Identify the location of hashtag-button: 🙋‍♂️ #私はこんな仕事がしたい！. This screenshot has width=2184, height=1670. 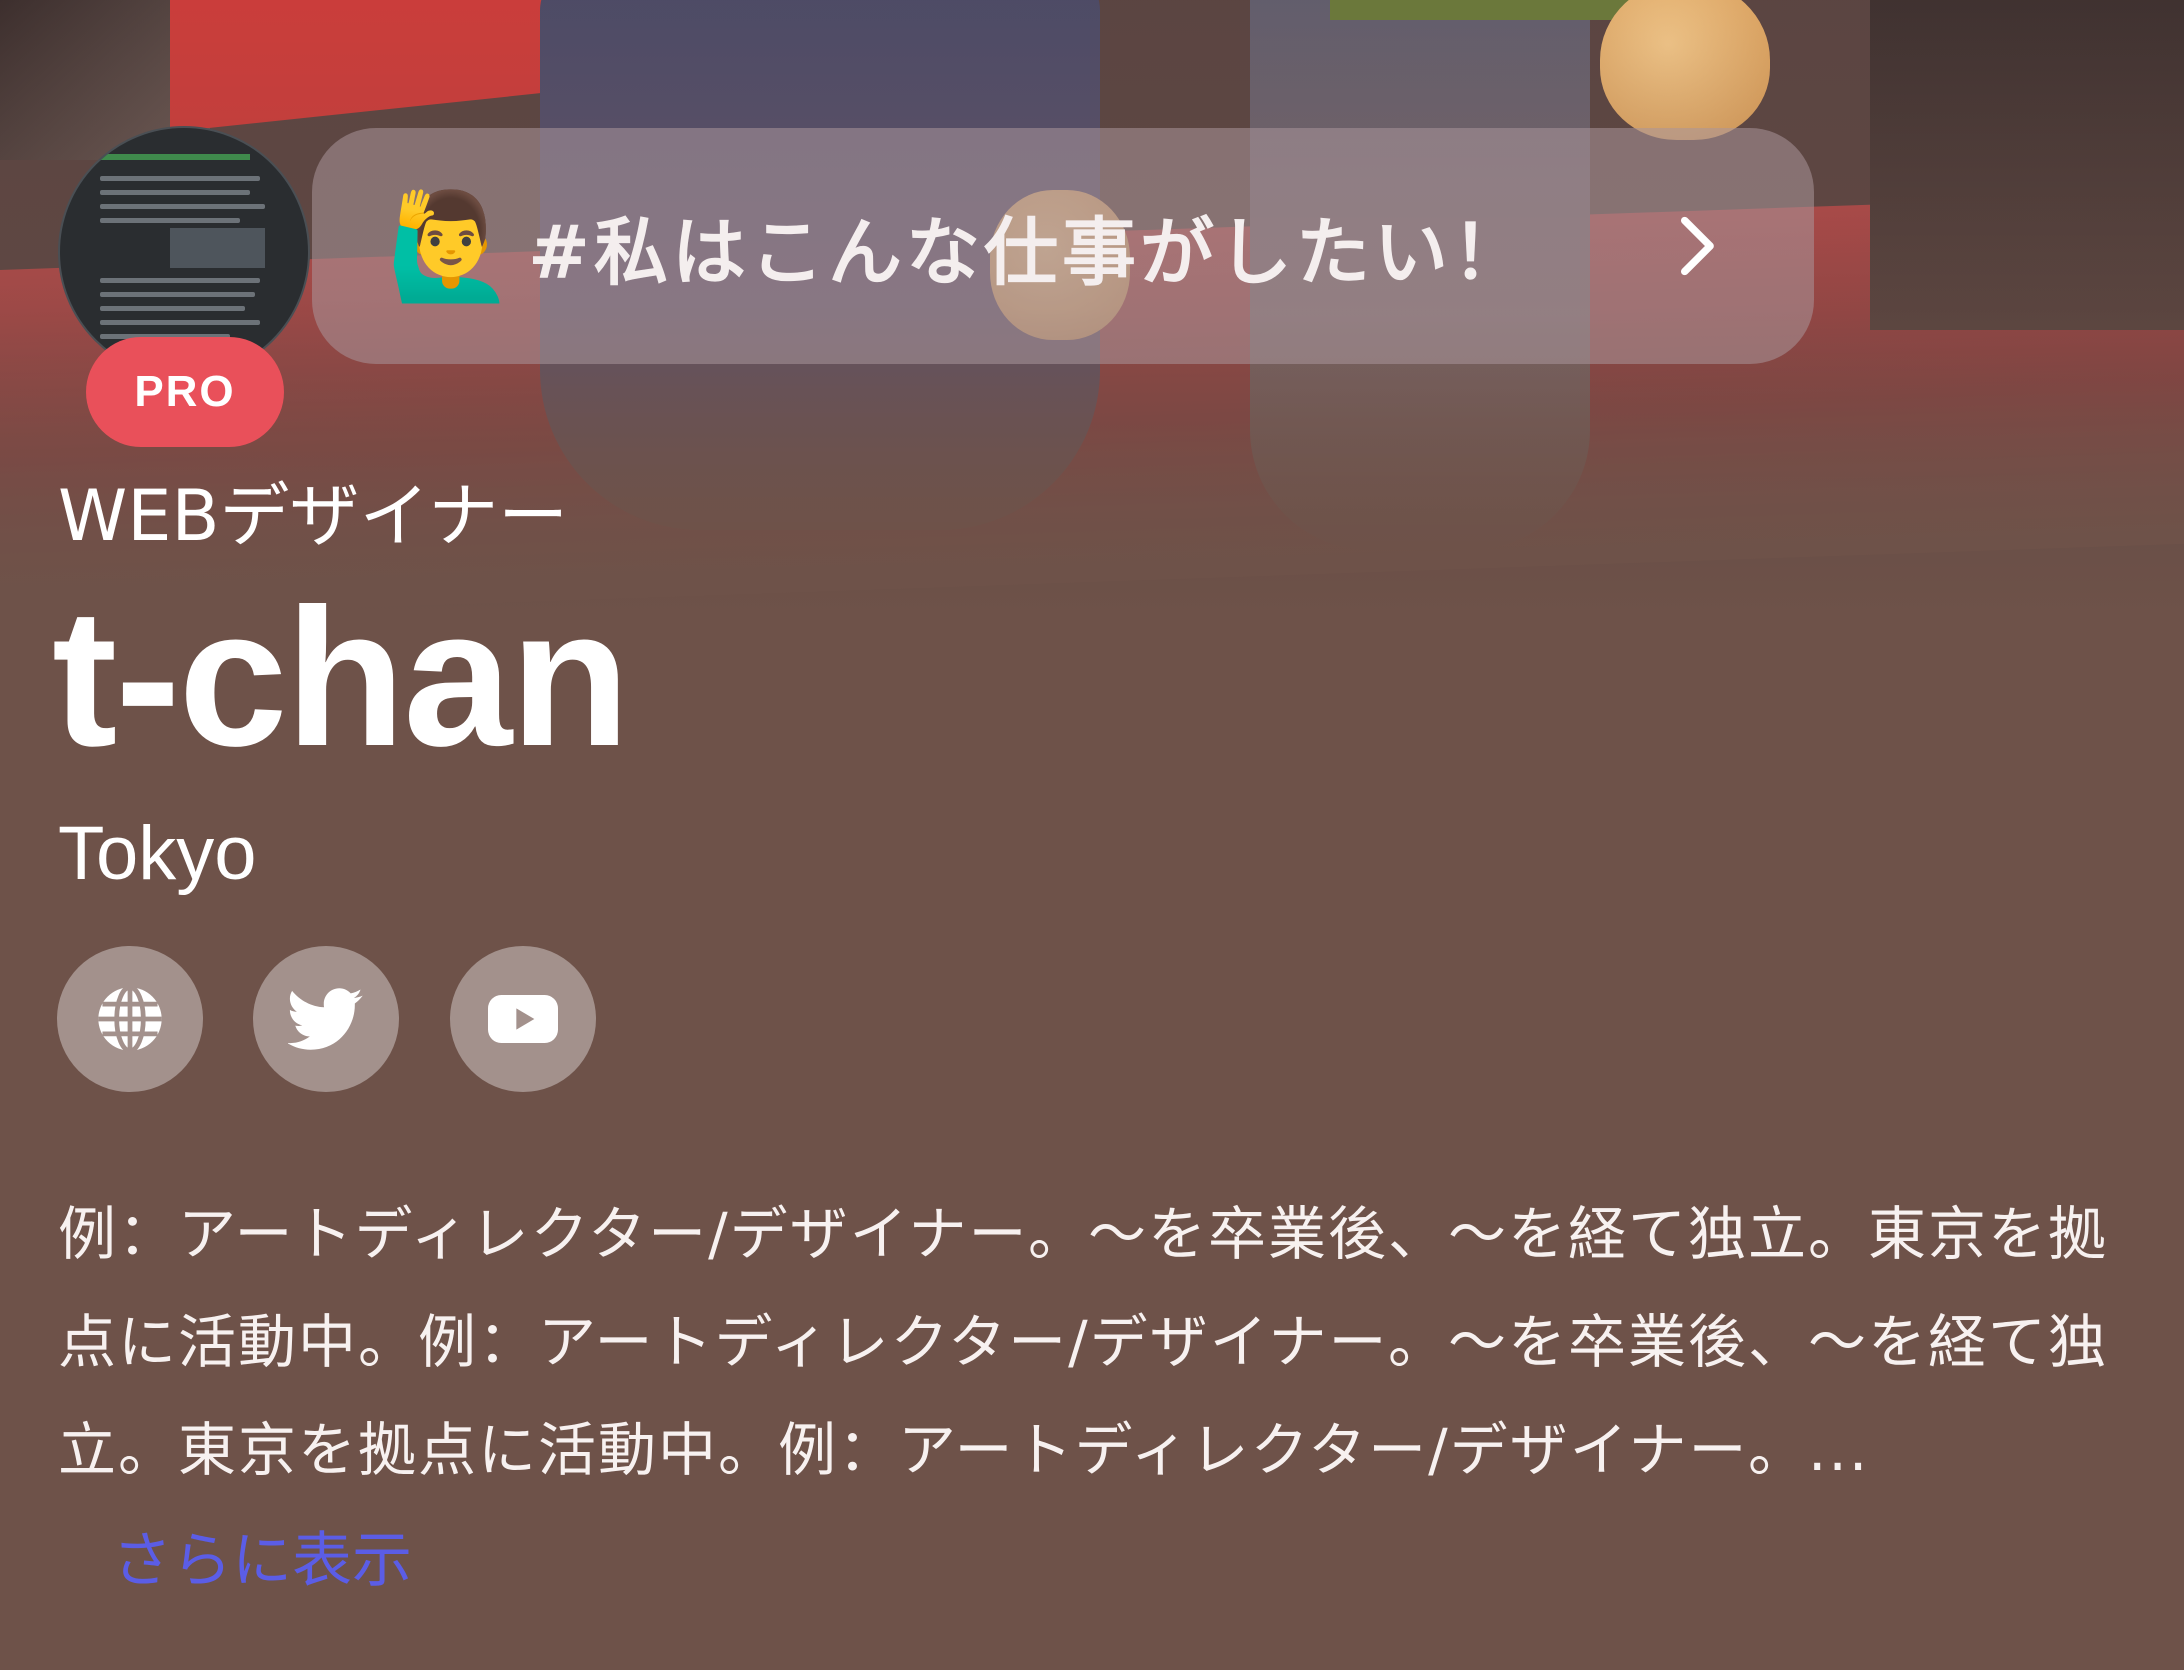
(1063, 246).